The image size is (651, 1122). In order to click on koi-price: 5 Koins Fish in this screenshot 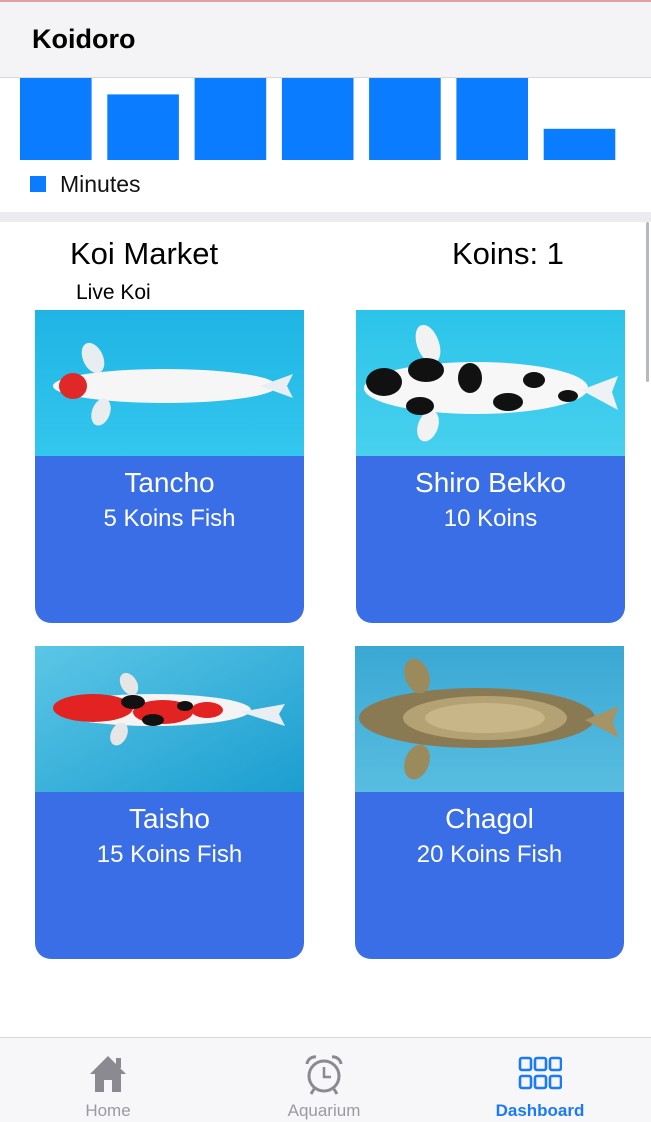, I will do `click(169, 518)`.